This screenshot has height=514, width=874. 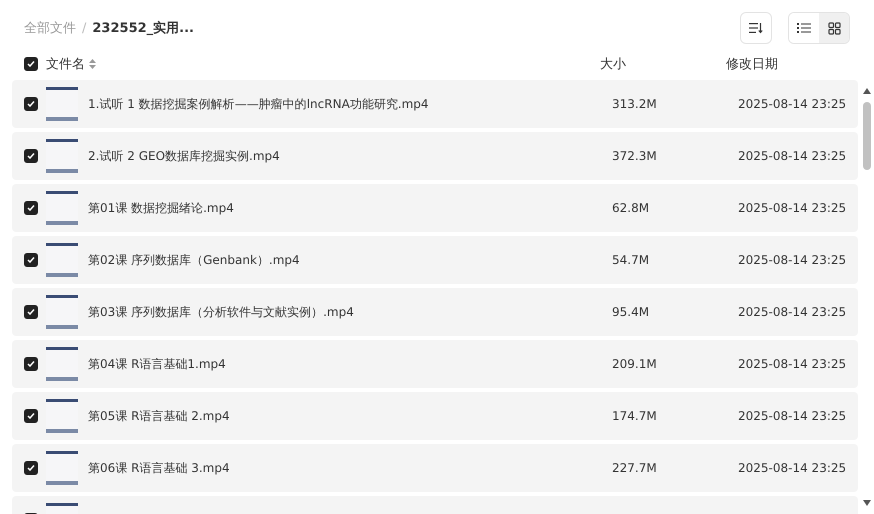 I want to click on file-size: 95.4M, so click(x=631, y=312).